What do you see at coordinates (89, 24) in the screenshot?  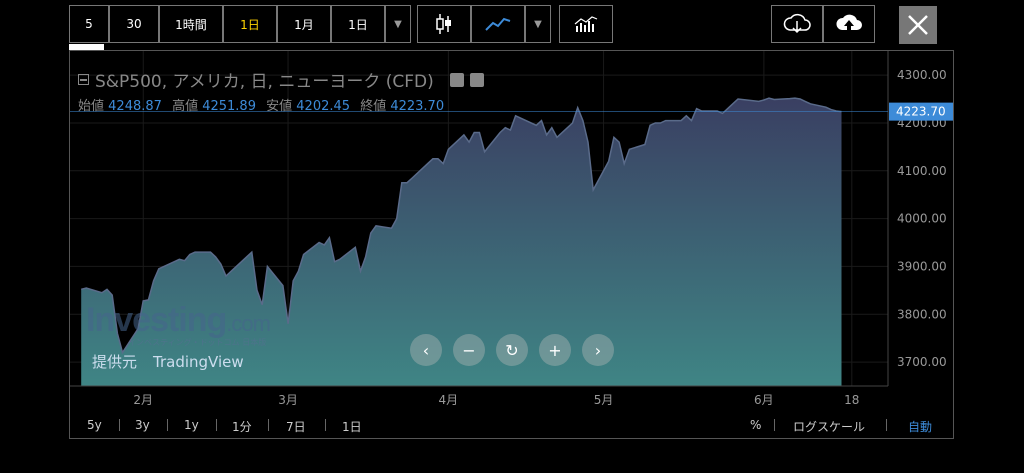 I see `interval-5-button: 5` at bounding box center [89, 24].